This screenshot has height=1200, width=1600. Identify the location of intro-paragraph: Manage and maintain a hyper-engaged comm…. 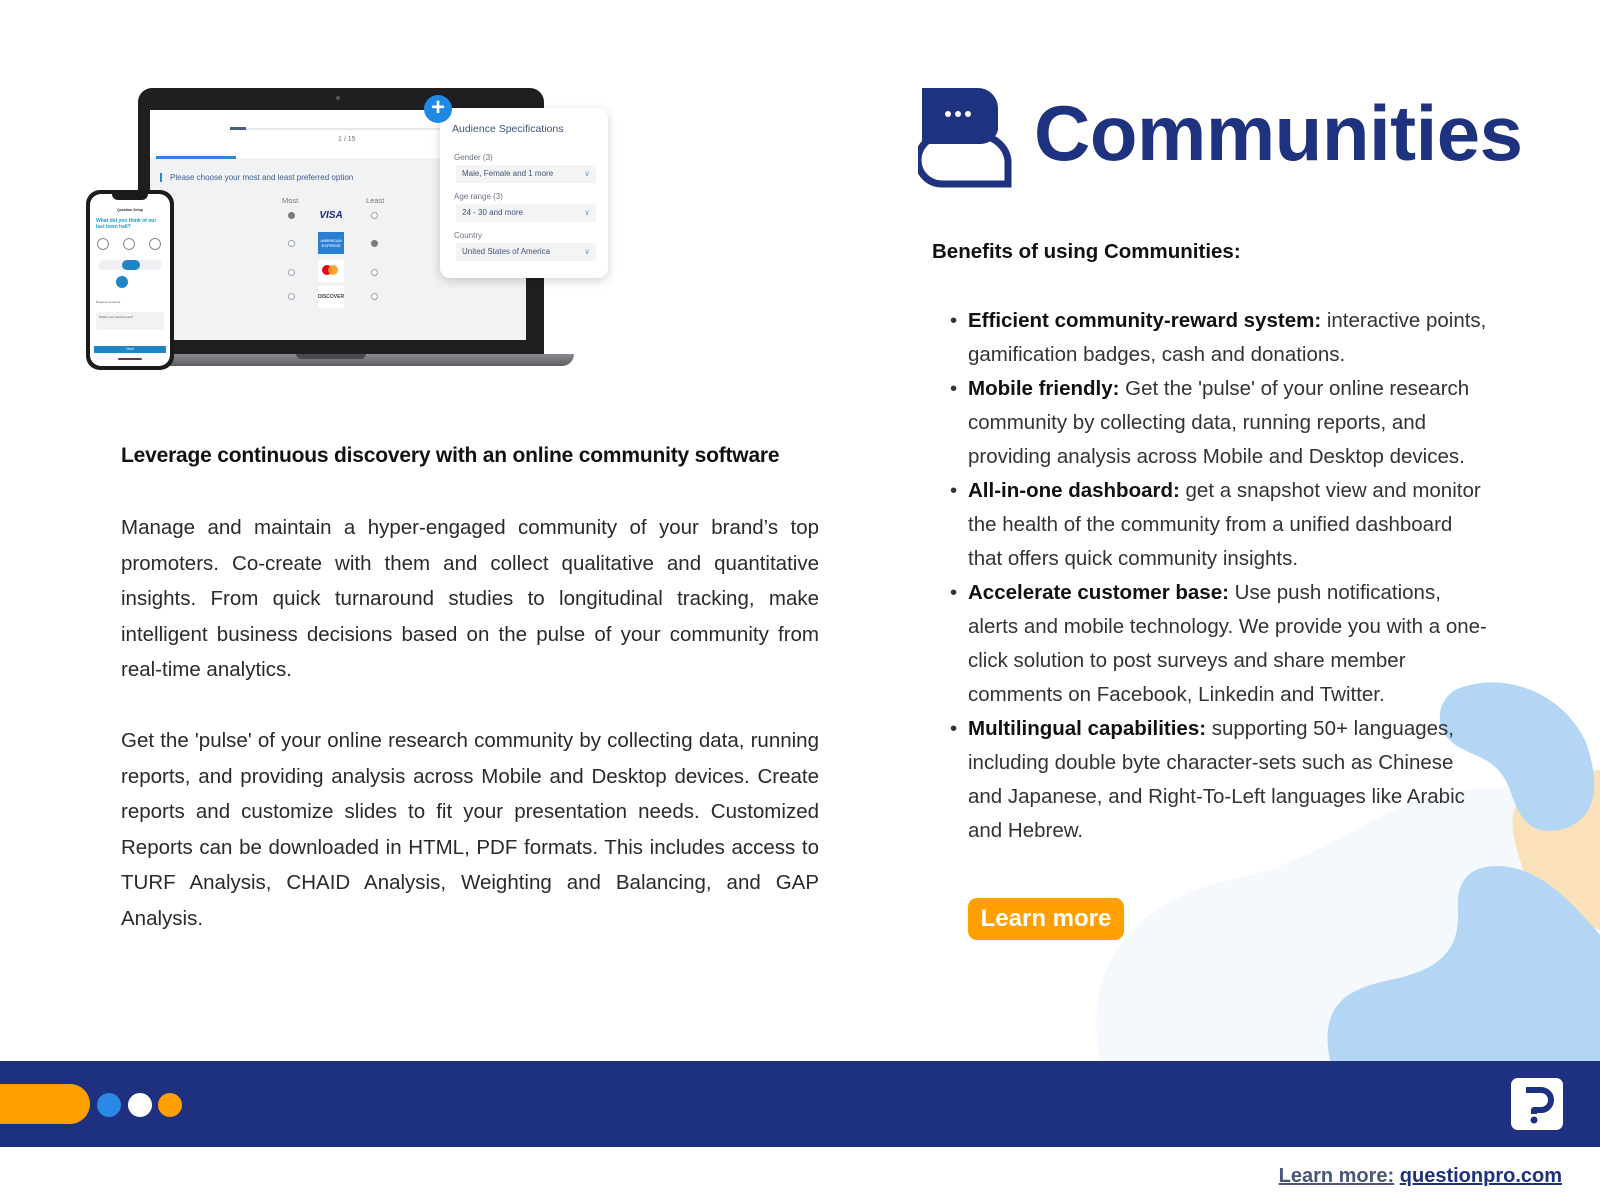
(470, 598).